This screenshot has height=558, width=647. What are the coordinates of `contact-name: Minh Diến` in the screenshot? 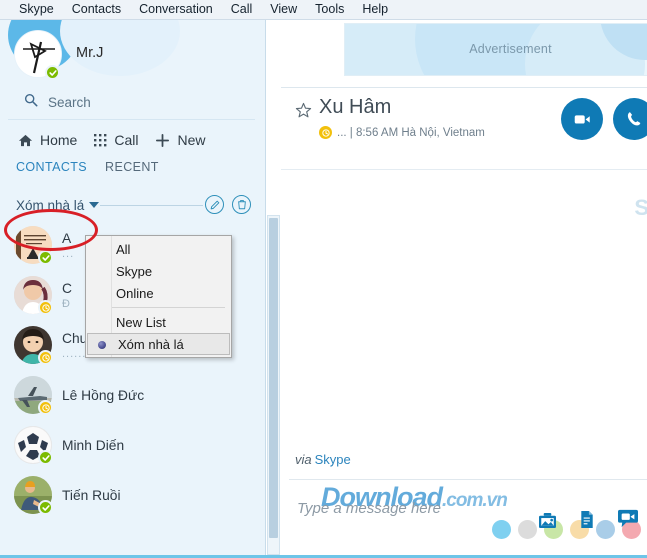 It's located at (93, 445).